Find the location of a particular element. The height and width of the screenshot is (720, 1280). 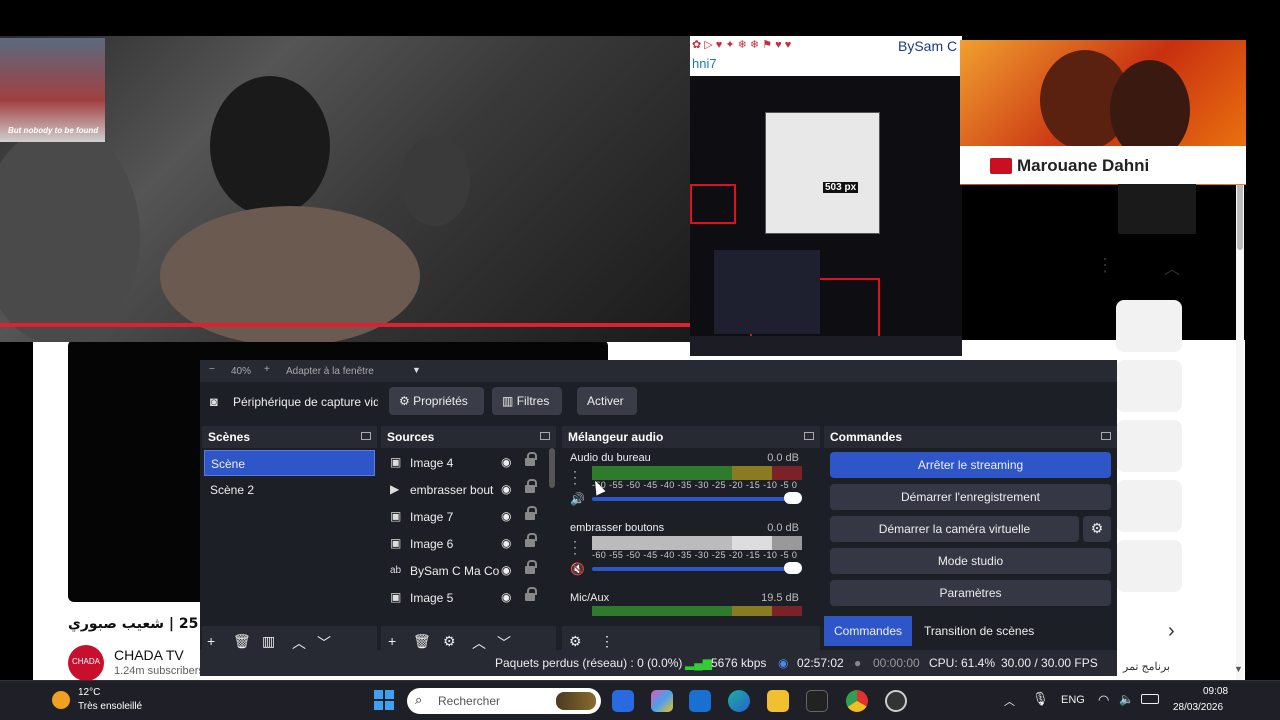

source-item: ▣ Image 5 ◉ is located at coordinates (467, 598).